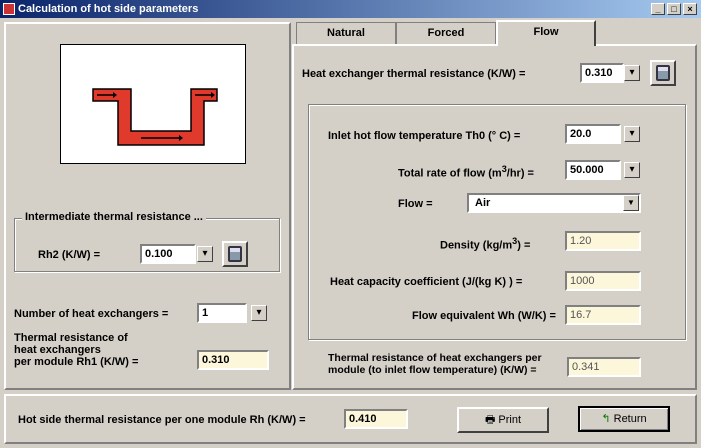 The image size is (701, 448). What do you see at coordinates (91, 314) in the screenshot?
I see `num-exchangers-label: Number of heat exchangers =` at bounding box center [91, 314].